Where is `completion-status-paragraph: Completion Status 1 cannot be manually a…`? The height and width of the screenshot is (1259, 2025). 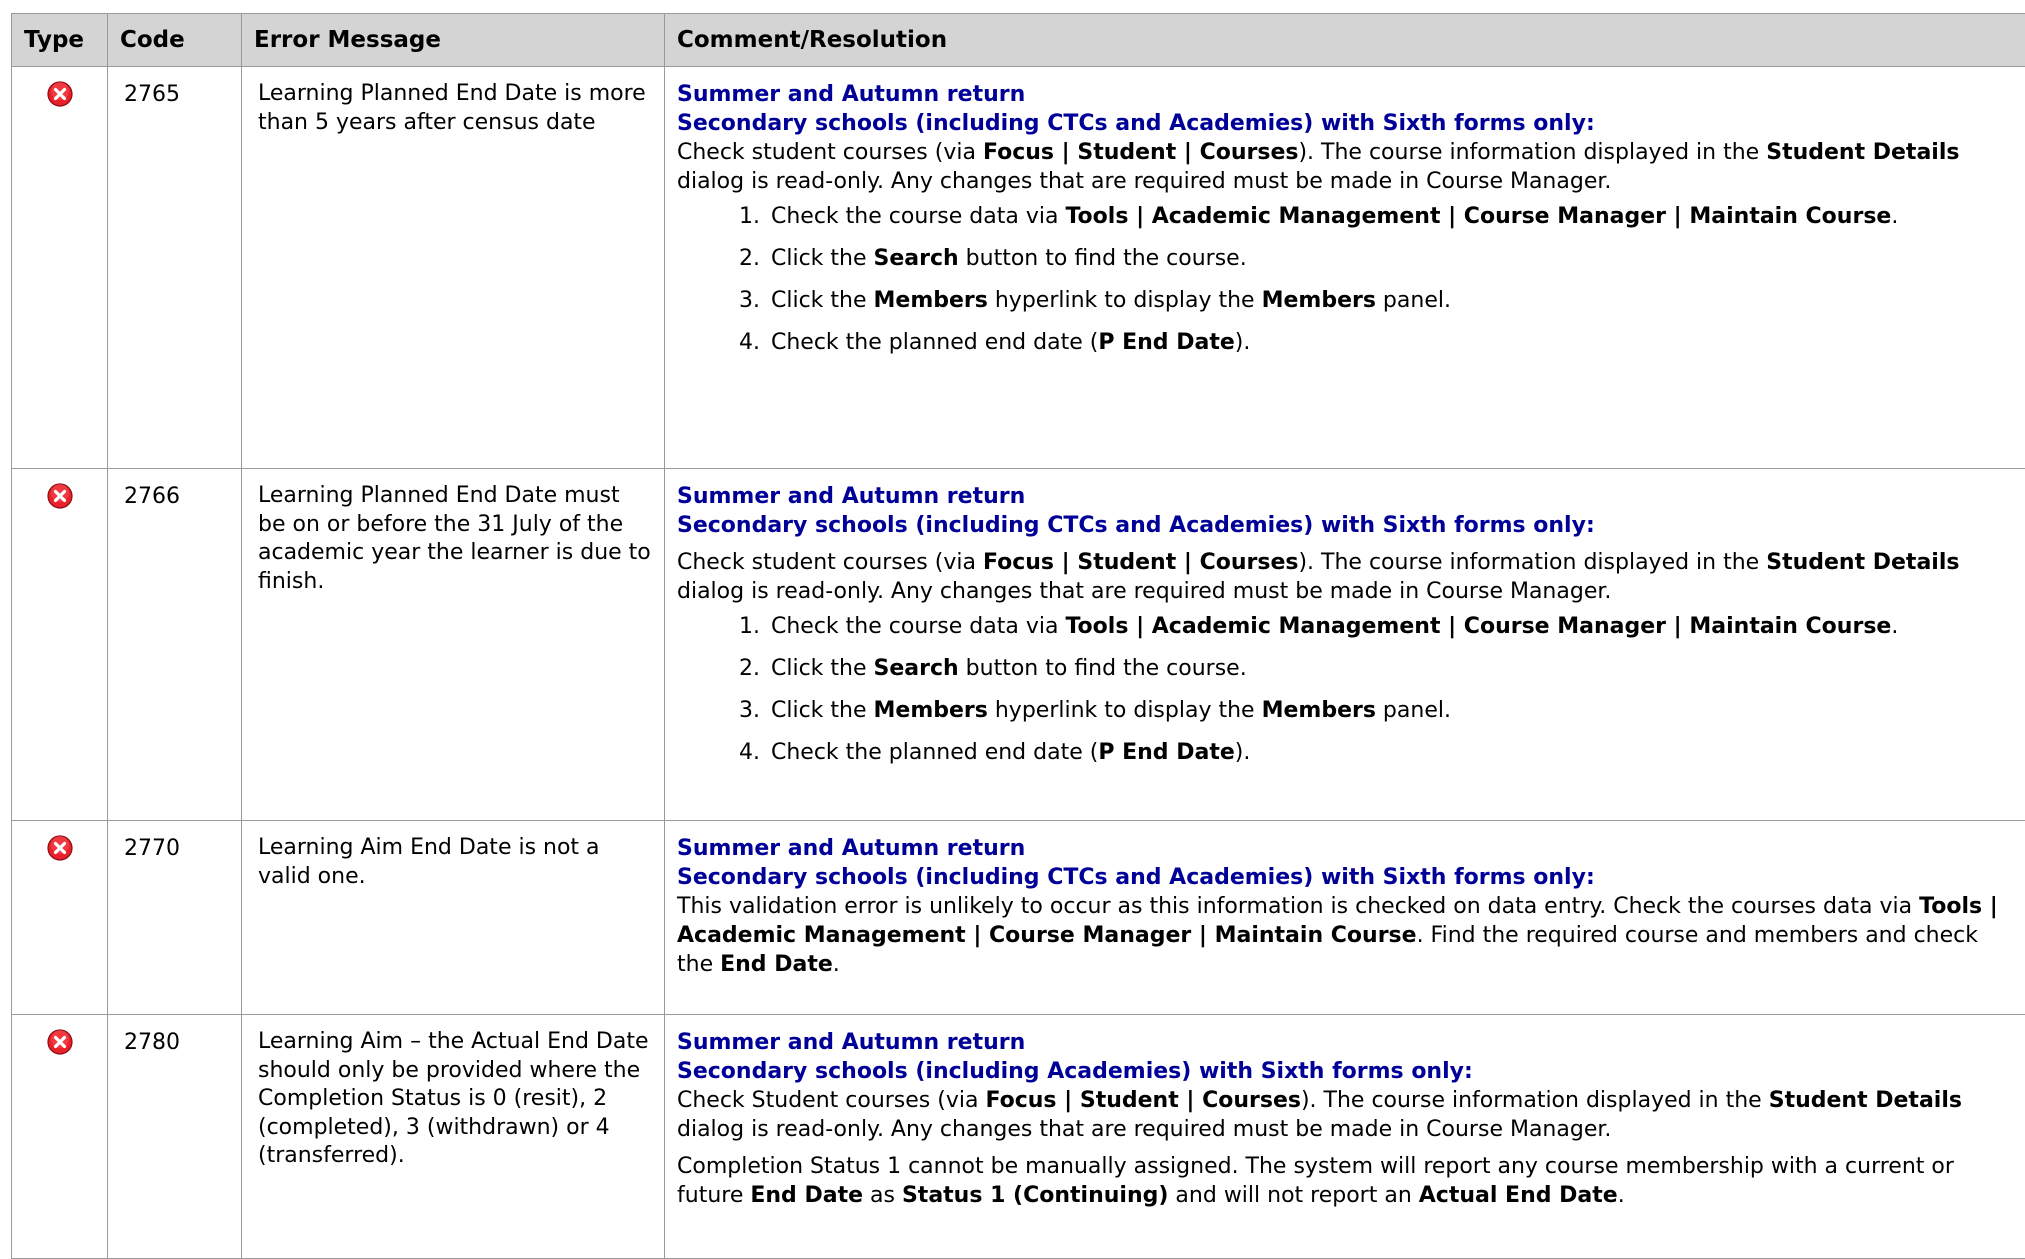
completion-status-paragraph: Completion Status 1 cannot be manually a… is located at coordinates (1346, 1181).